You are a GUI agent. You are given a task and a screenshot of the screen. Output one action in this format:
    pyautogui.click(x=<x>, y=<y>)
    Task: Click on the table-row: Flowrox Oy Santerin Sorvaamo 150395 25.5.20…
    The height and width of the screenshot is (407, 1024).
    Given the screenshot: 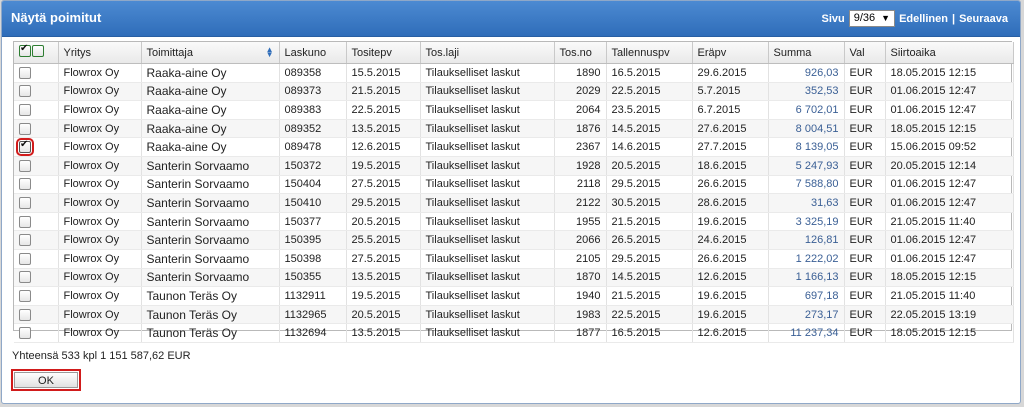 What is the action you would take?
    pyautogui.click(x=514, y=240)
    